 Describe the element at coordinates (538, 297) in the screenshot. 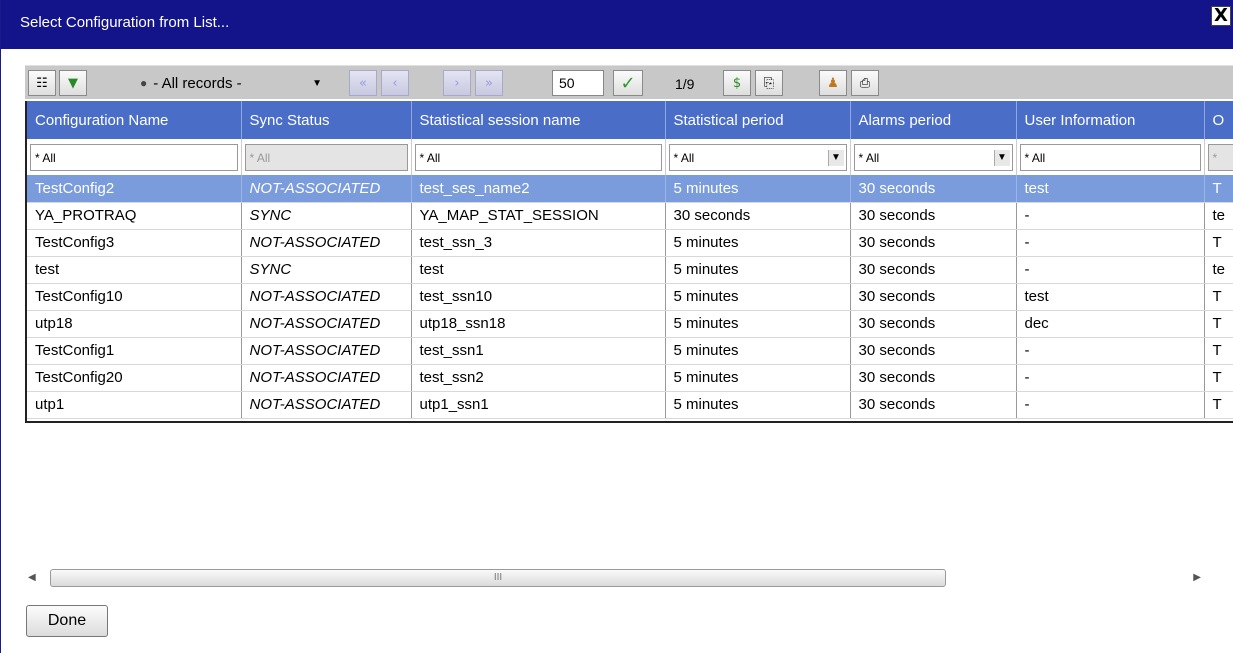

I see `cell-session-name: test_ssn10` at that location.